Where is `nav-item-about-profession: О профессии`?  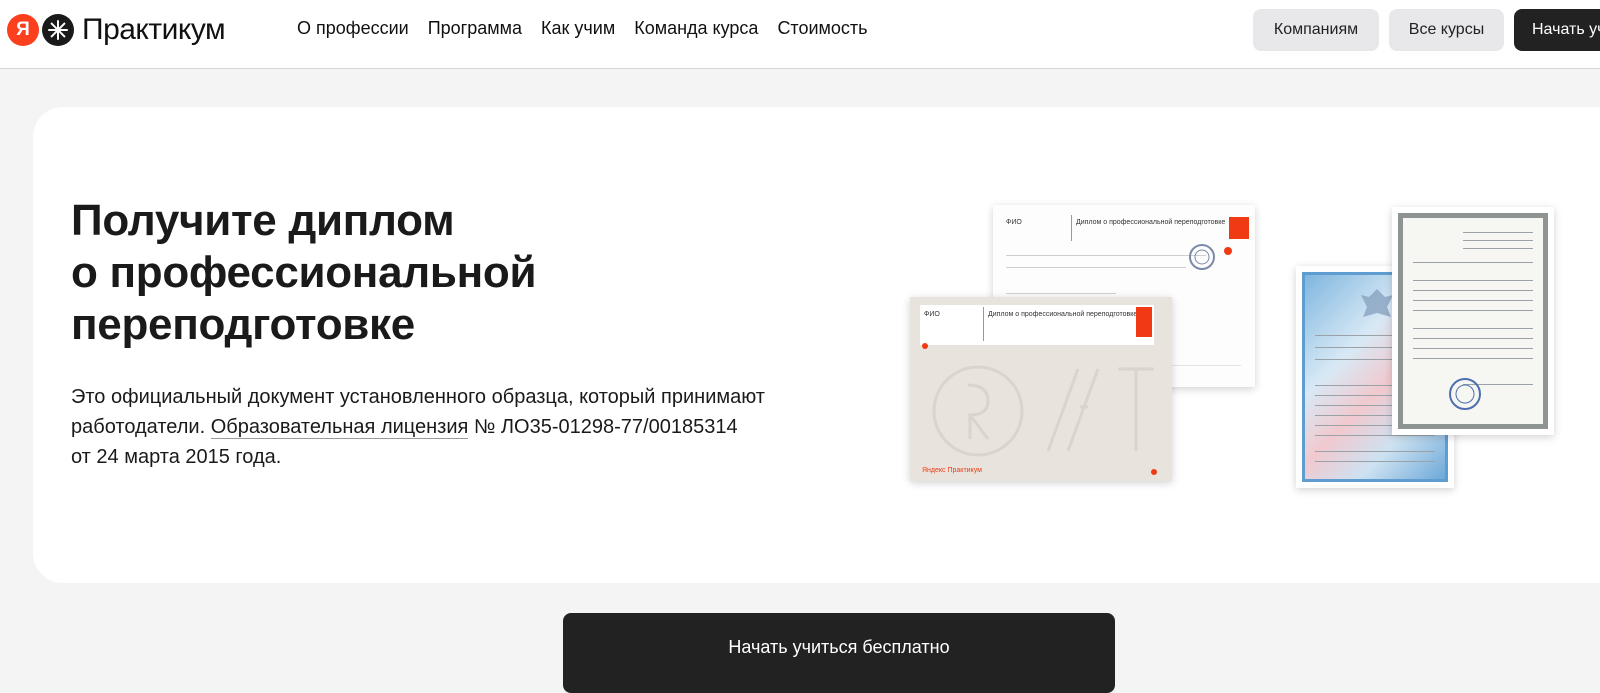
nav-item-about-profession: О профессии is located at coordinates (353, 28).